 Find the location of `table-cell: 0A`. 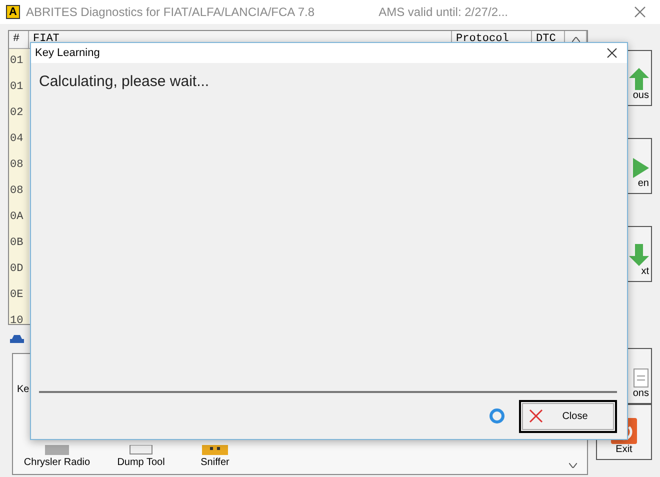

table-cell: 0A is located at coordinates (19, 218).